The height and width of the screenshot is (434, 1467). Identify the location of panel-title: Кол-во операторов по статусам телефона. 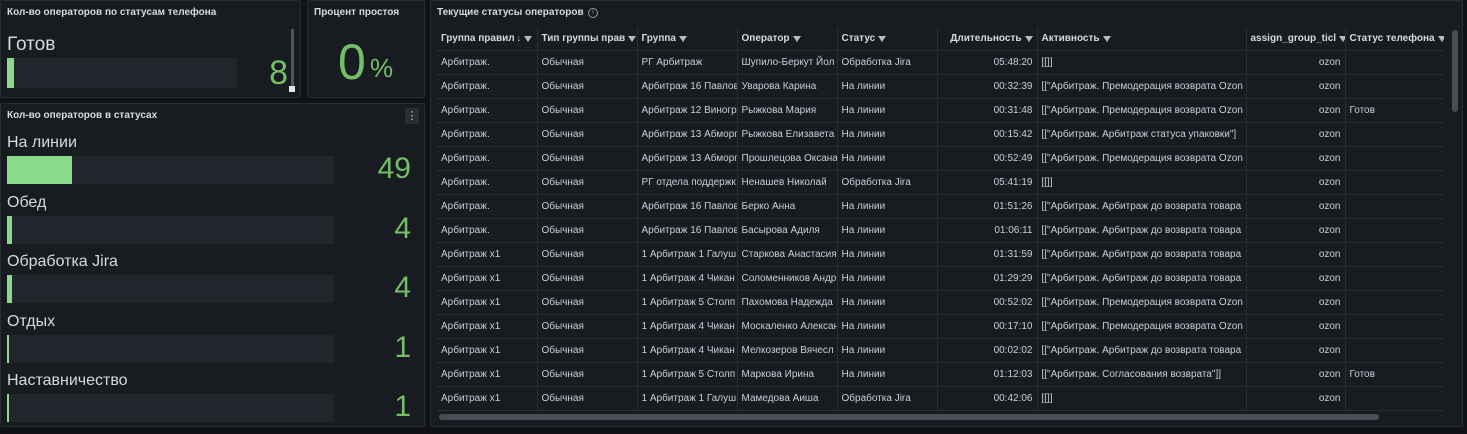
(112, 12).